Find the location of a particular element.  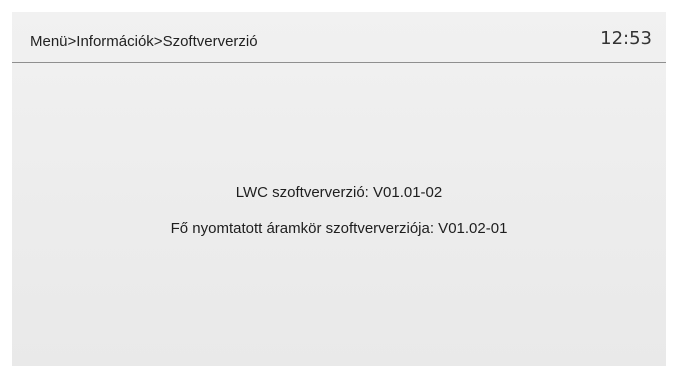

lwc-software-version: LWC szoftververzió: V01.01-02 is located at coordinates (339, 192).